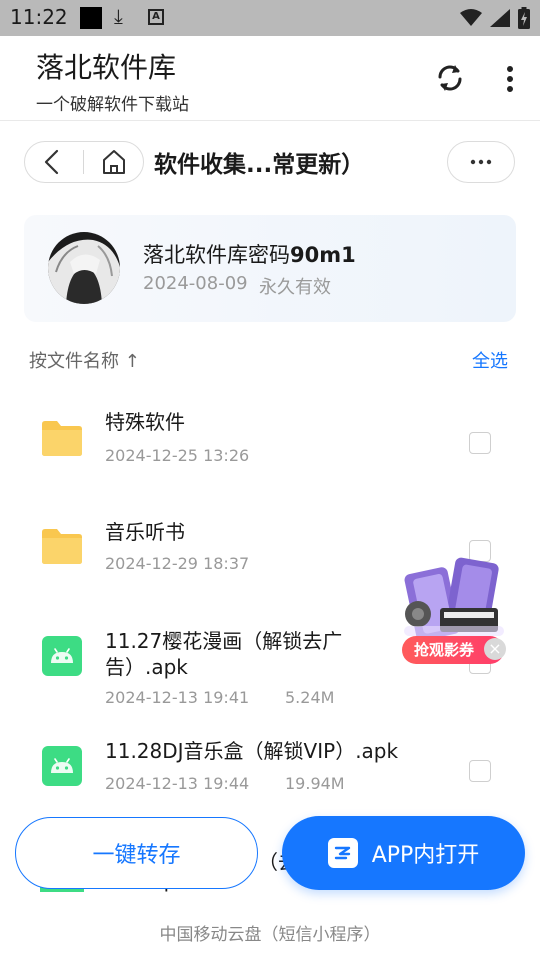  I want to click on file-date: 2024-12-13 19:44, so click(177, 783).